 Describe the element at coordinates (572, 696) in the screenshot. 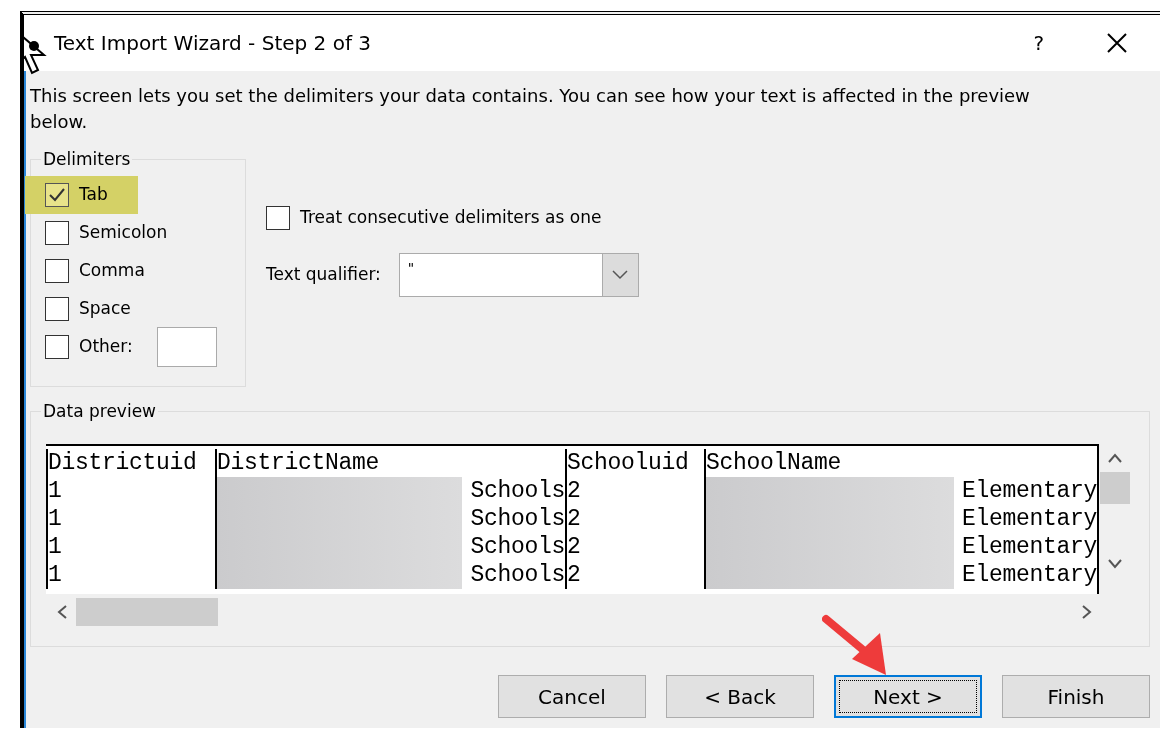

I see `dialog-button: Cancel` at that location.